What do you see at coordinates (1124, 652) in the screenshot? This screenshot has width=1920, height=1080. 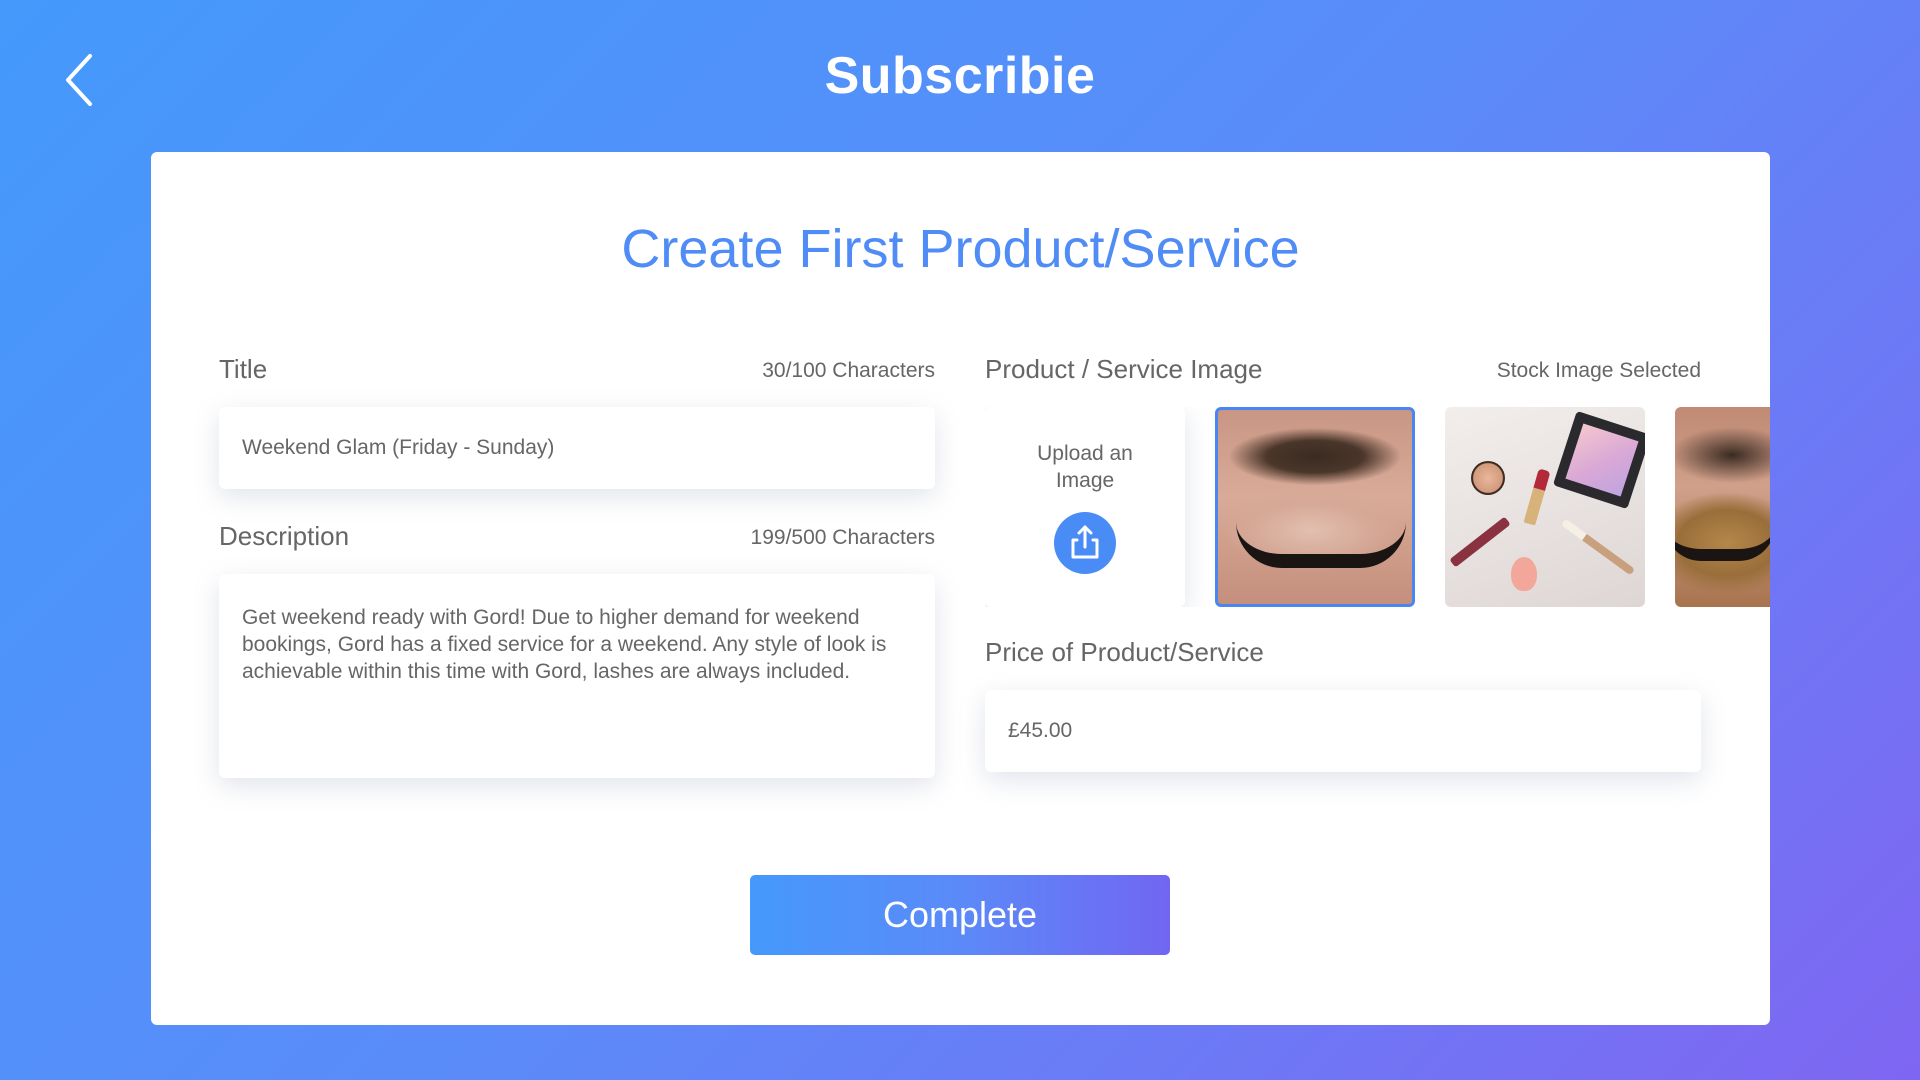 I see `price-label: Price of Product/Service` at bounding box center [1124, 652].